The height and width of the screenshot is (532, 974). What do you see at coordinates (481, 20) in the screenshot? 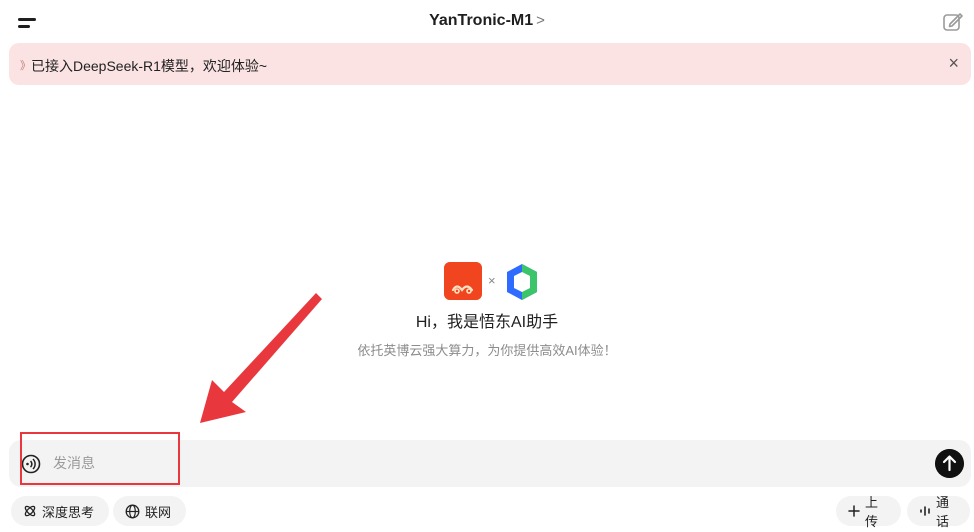
I see `model-name: YanTronic-M1` at bounding box center [481, 20].